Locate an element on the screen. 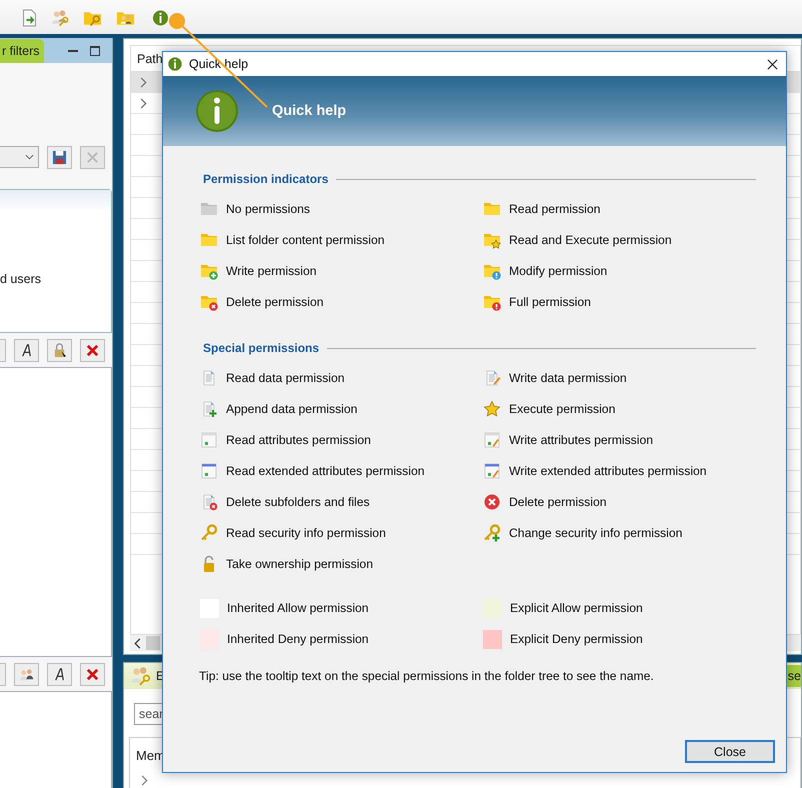 The image size is (802, 788). padlock-icon is located at coordinates (59, 350).